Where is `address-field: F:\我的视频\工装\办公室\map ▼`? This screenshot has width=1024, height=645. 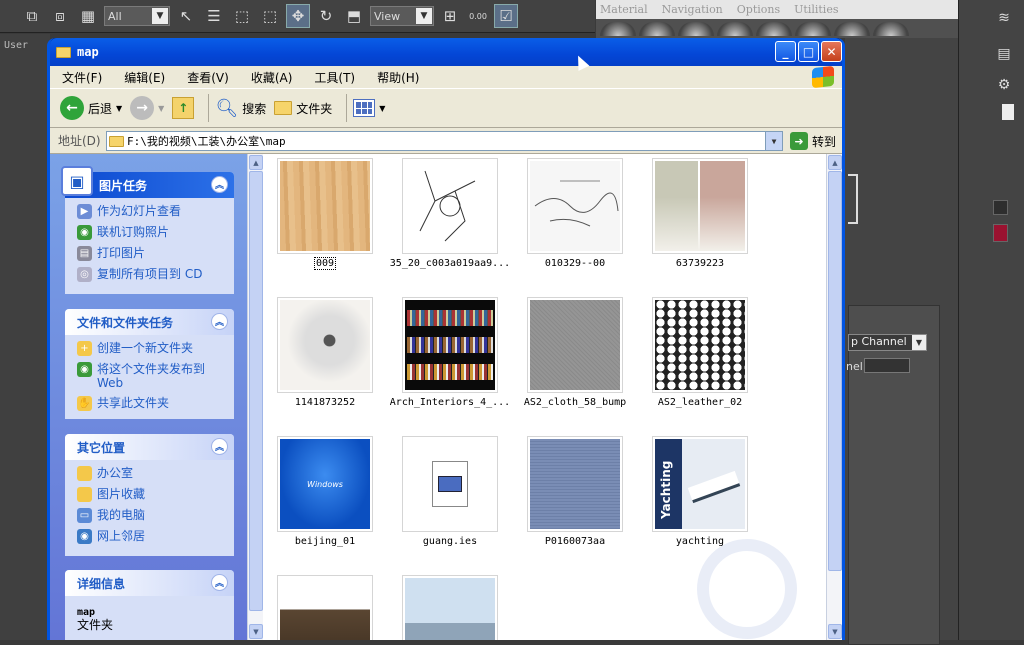 address-field: F:\我的视频\工装\办公室\map ▼ is located at coordinates (444, 141).